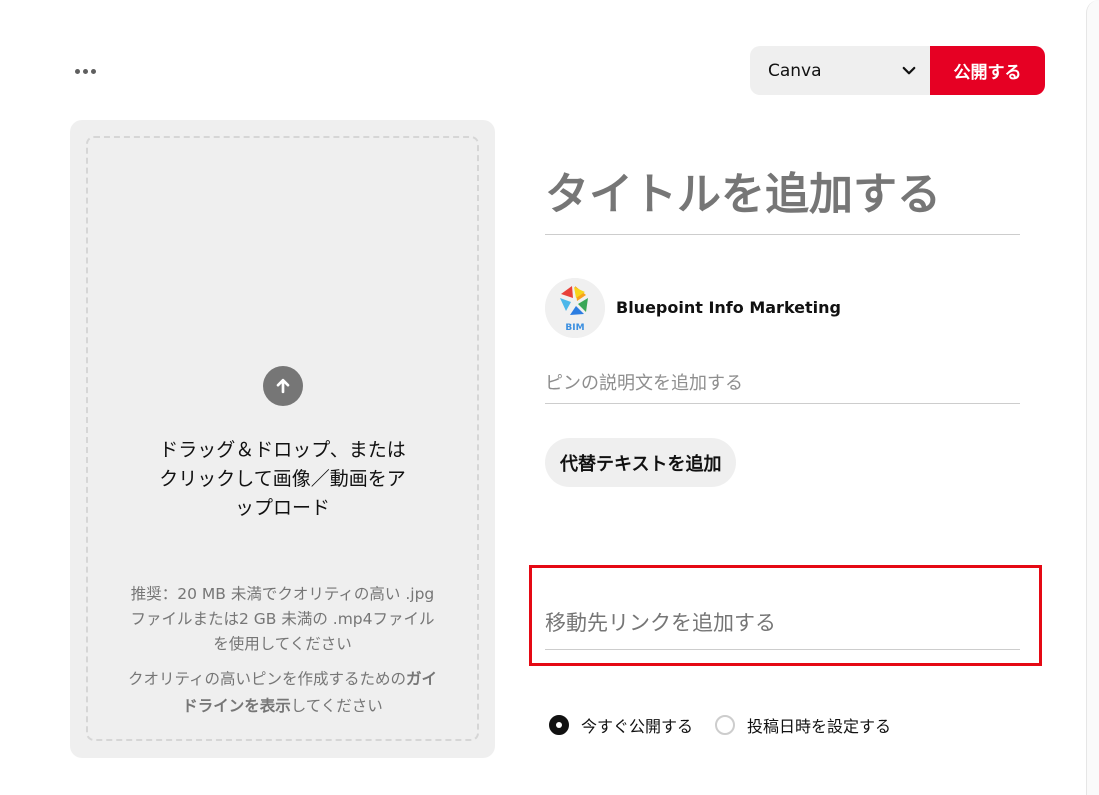 The width and height of the screenshot is (1099, 795). I want to click on schedule-option: 投稿日時を設定する, so click(803, 725).